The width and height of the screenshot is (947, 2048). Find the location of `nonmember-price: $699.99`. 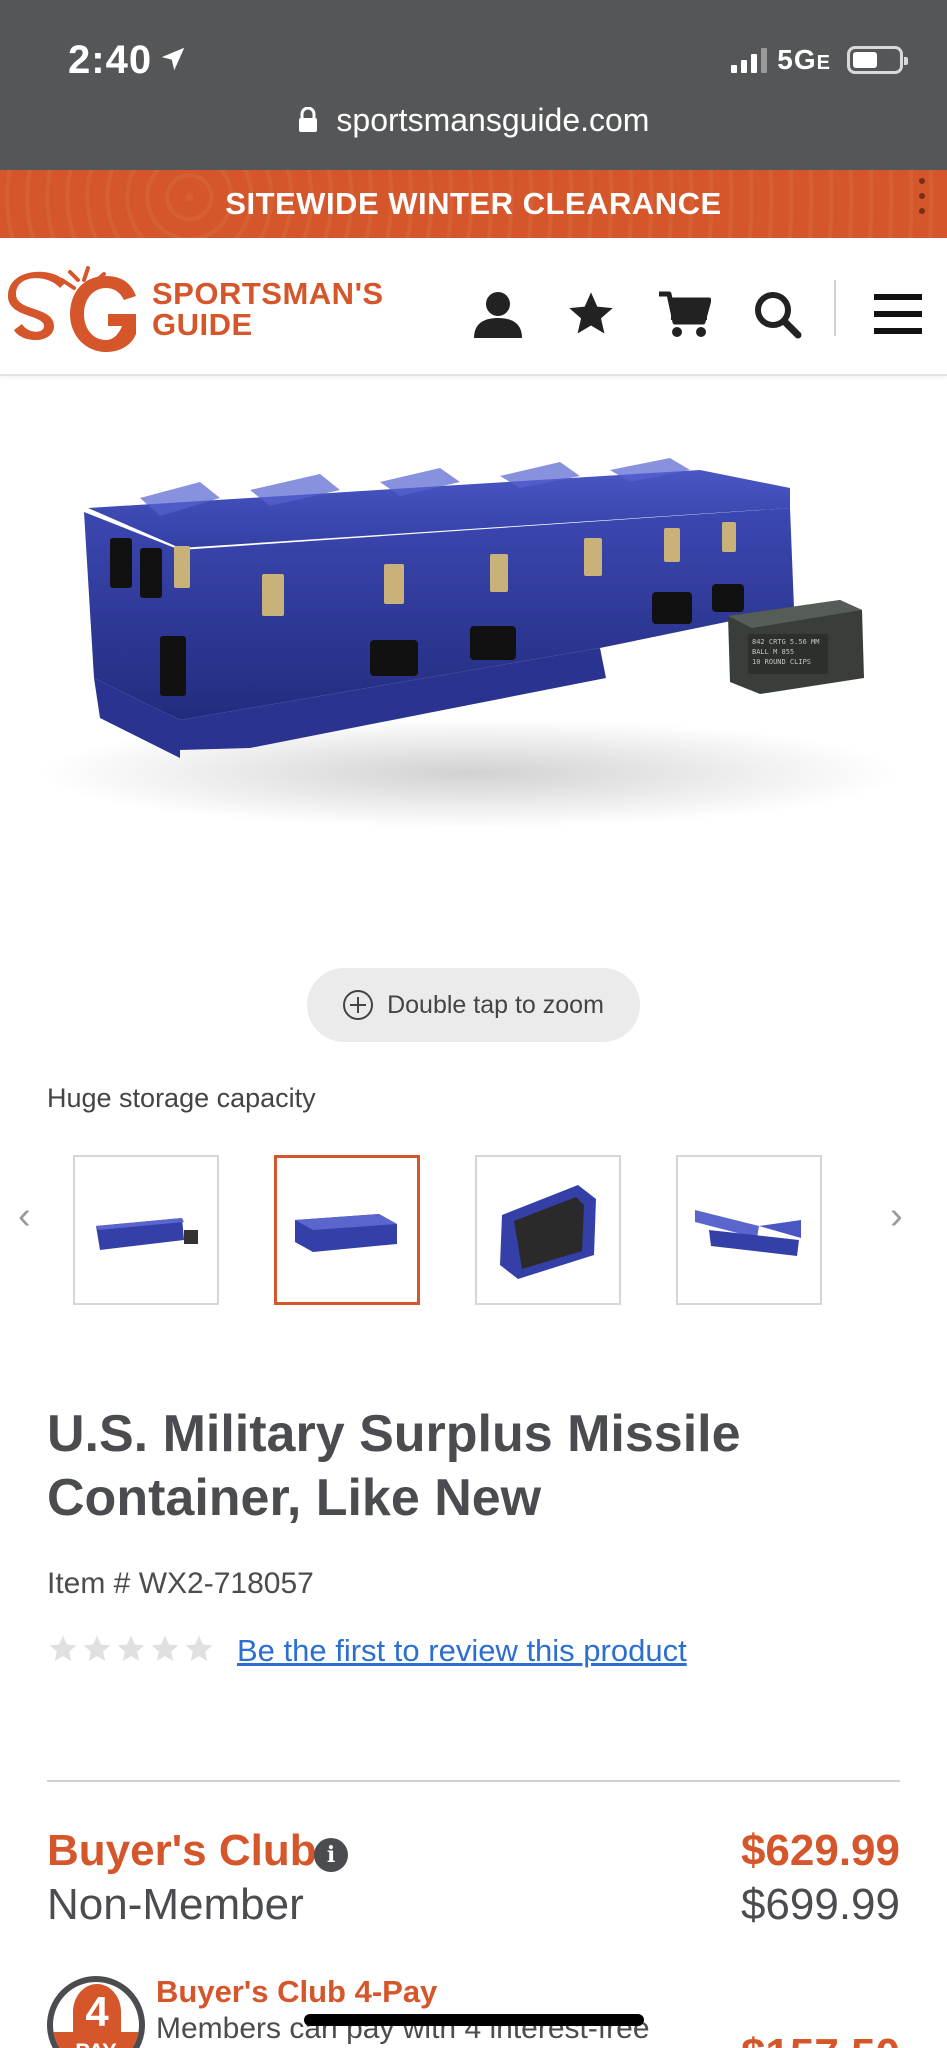

nonmember-price: $699.99 is located at coordinates (820, 1904).